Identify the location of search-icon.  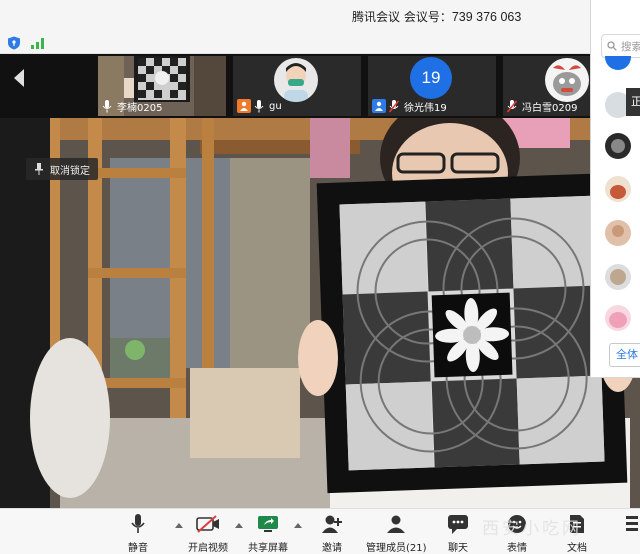
(612, 46).